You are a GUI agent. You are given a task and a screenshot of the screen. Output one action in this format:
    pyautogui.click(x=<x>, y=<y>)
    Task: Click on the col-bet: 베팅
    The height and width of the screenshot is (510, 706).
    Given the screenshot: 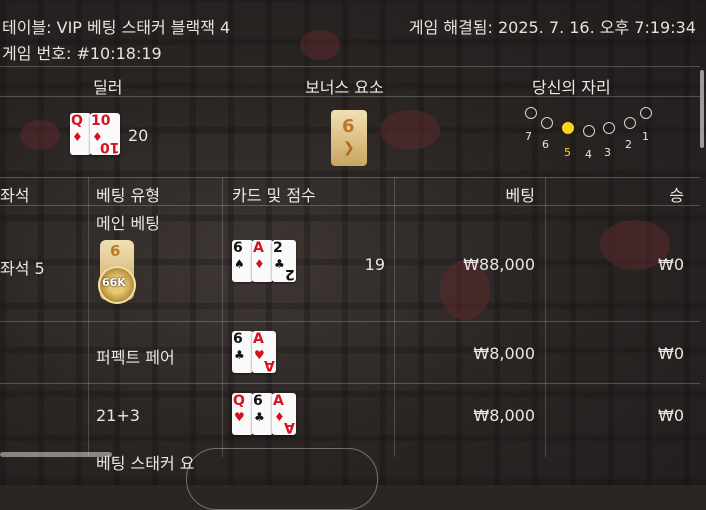 What is the action you would take?
    pyautogui.click(x=520, y=195)
    